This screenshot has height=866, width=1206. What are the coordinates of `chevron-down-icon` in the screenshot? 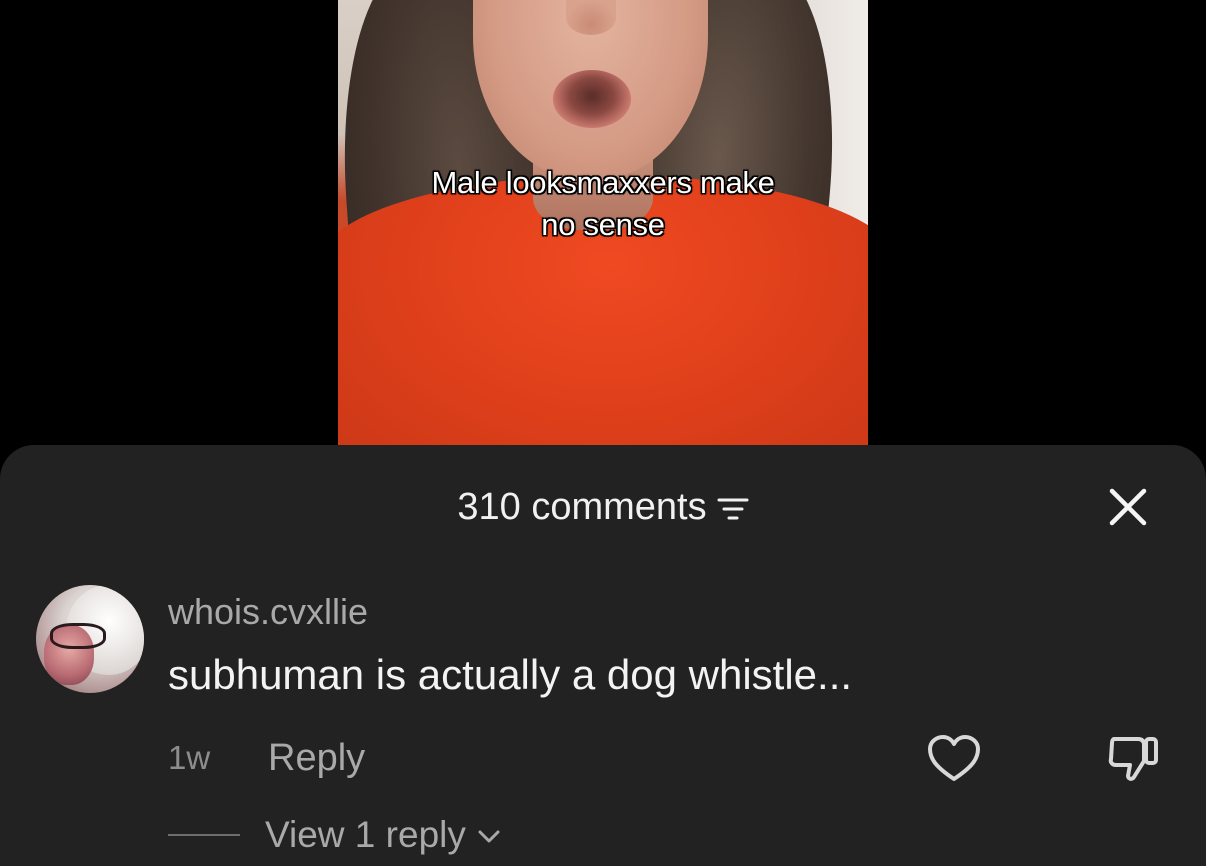 It's located at (489, 836).